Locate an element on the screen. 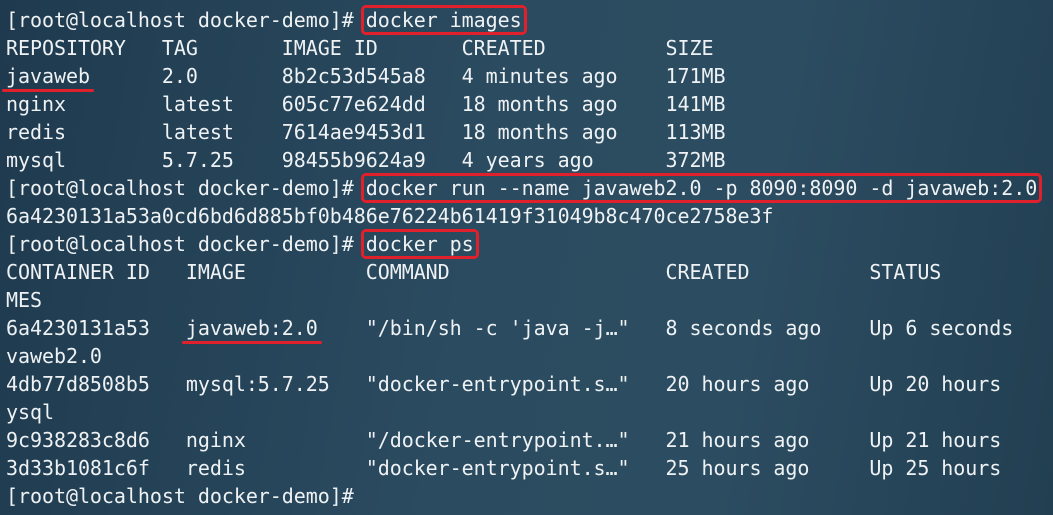 Image resolution: width=1053 pixels, height=515 pixels. terminal-text: 6a4230131a53 is located at coordinates (96, 328).